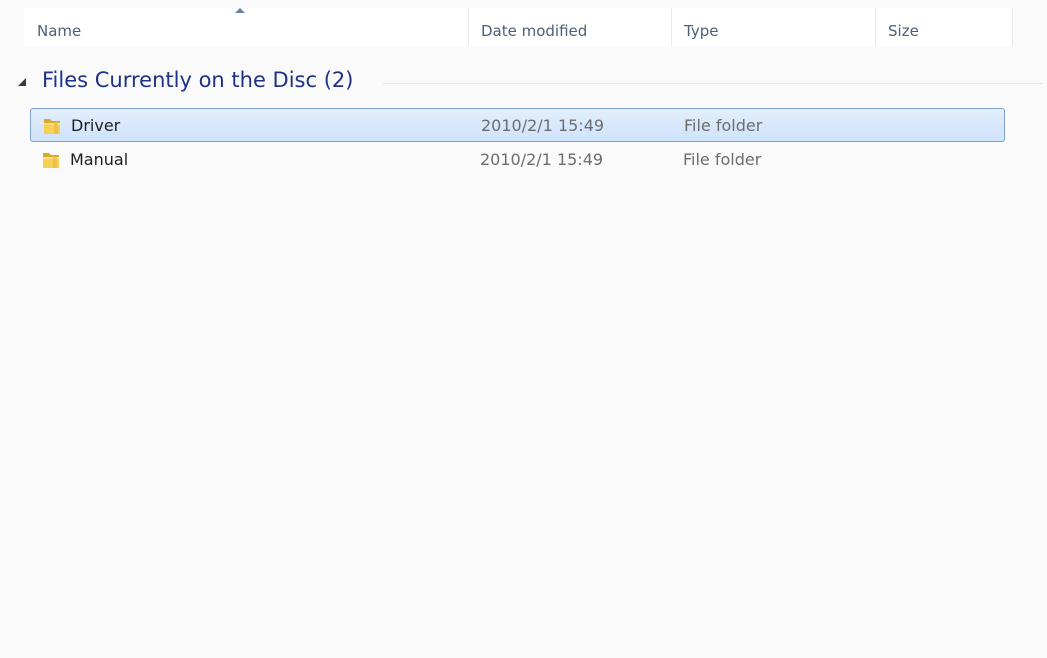 Image resolution: width=1047 pixels, height=658 pixels. What do you see at coordinates (701, 31) in the screenshot?
I see `column-type-label: Type` at bounding box center [701, 31].